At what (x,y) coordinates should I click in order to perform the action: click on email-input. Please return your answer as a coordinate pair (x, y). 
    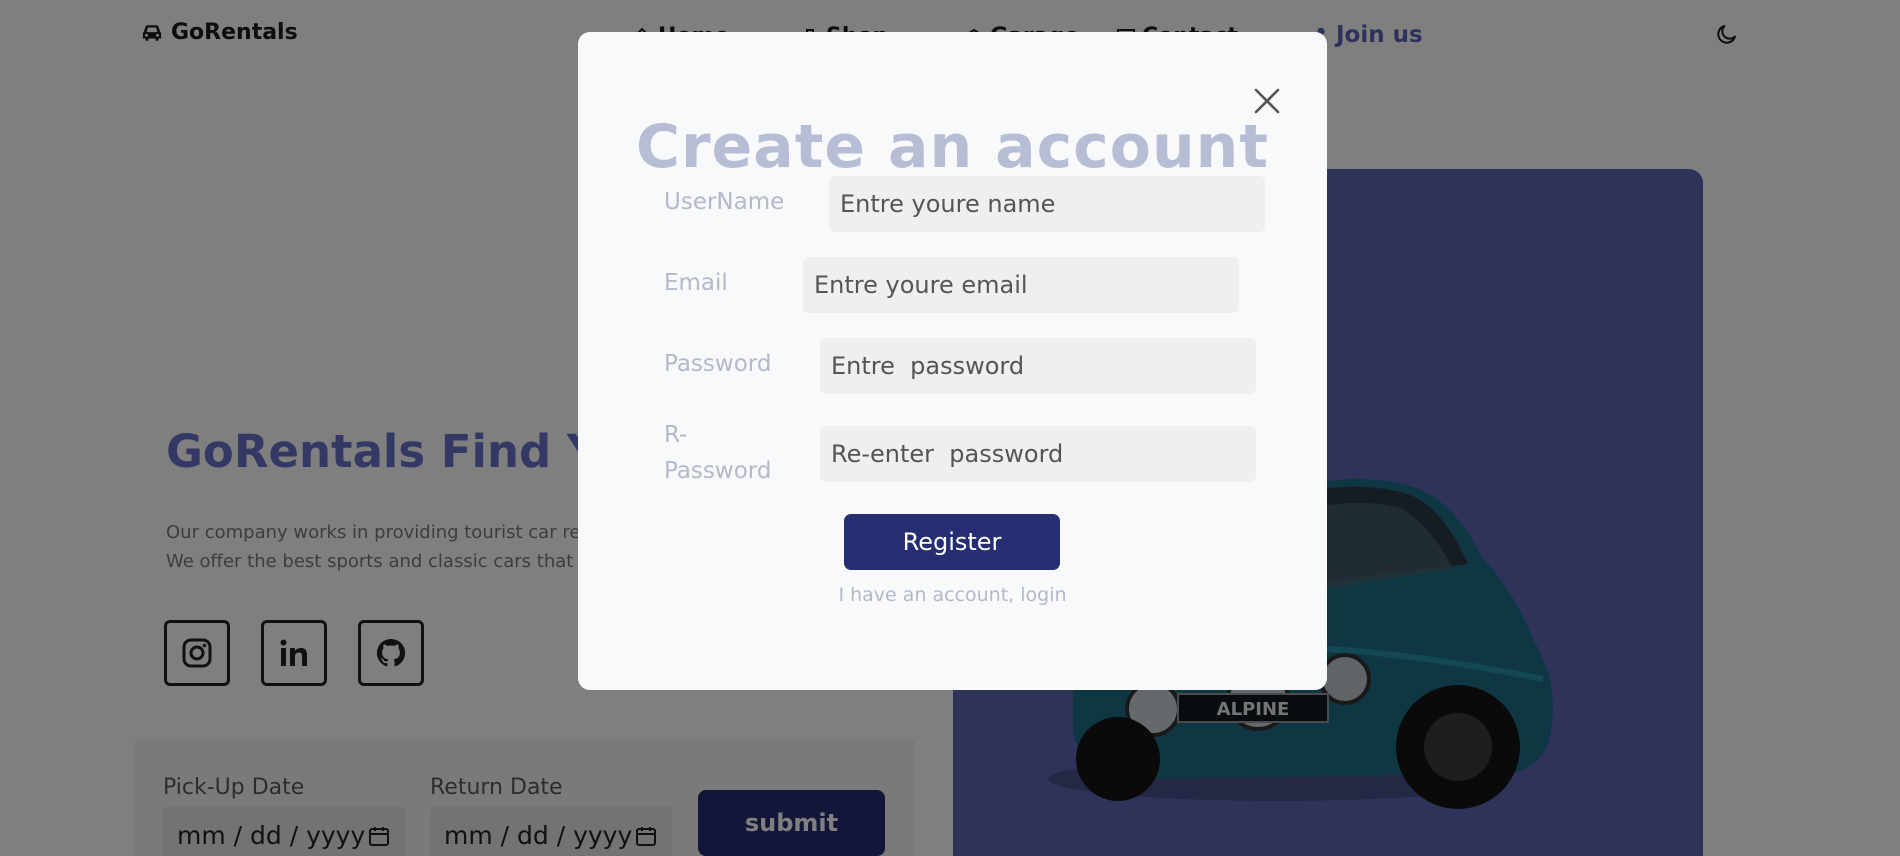
    Looking at the image, I should click on (1021, 285).